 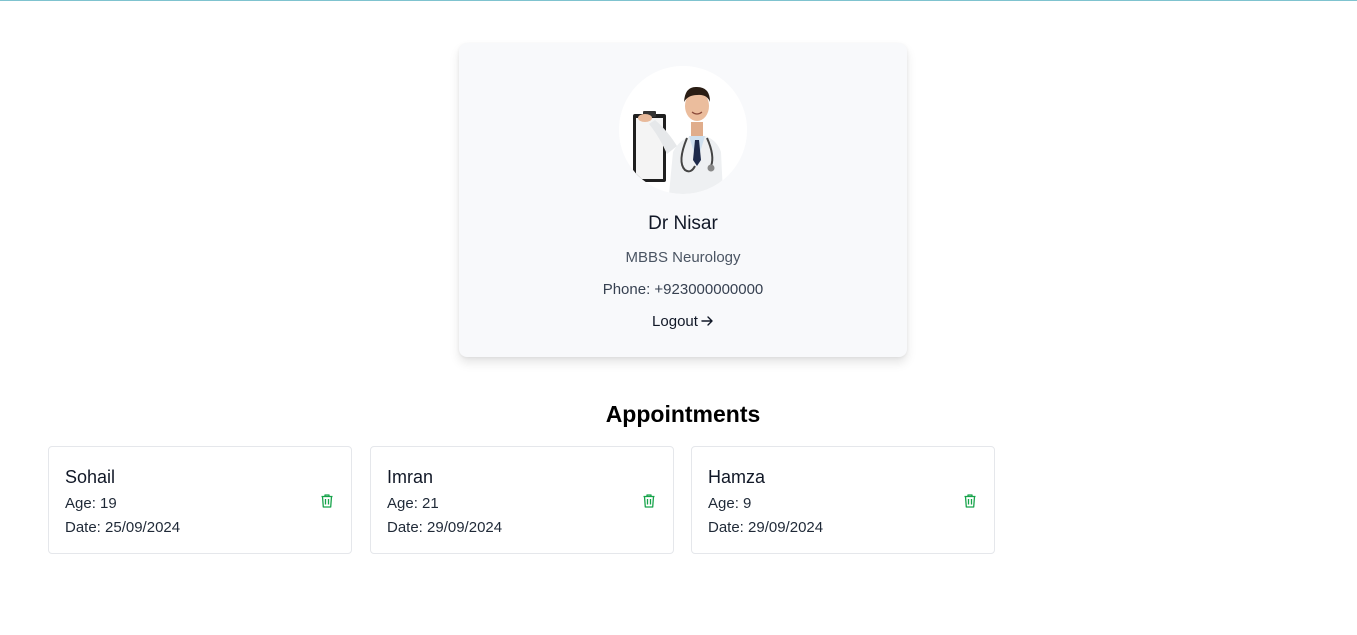 I want to click on logout-label: Logout, so click(x=675, y=321).